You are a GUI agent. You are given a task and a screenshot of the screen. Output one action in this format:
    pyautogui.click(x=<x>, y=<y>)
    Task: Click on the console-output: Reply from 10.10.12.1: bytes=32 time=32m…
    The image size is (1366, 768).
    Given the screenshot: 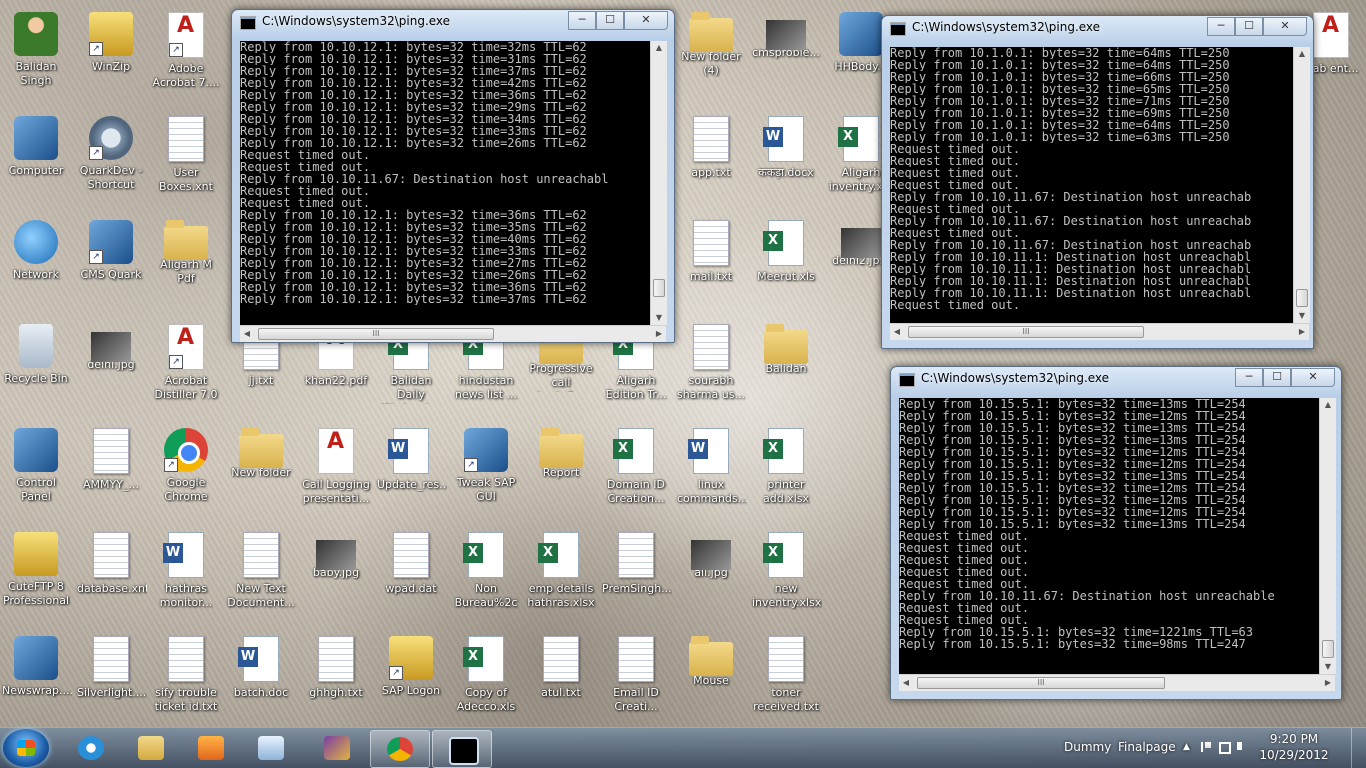 What is the action you would take?
    pyautogui.click(x=445, y=183)
    